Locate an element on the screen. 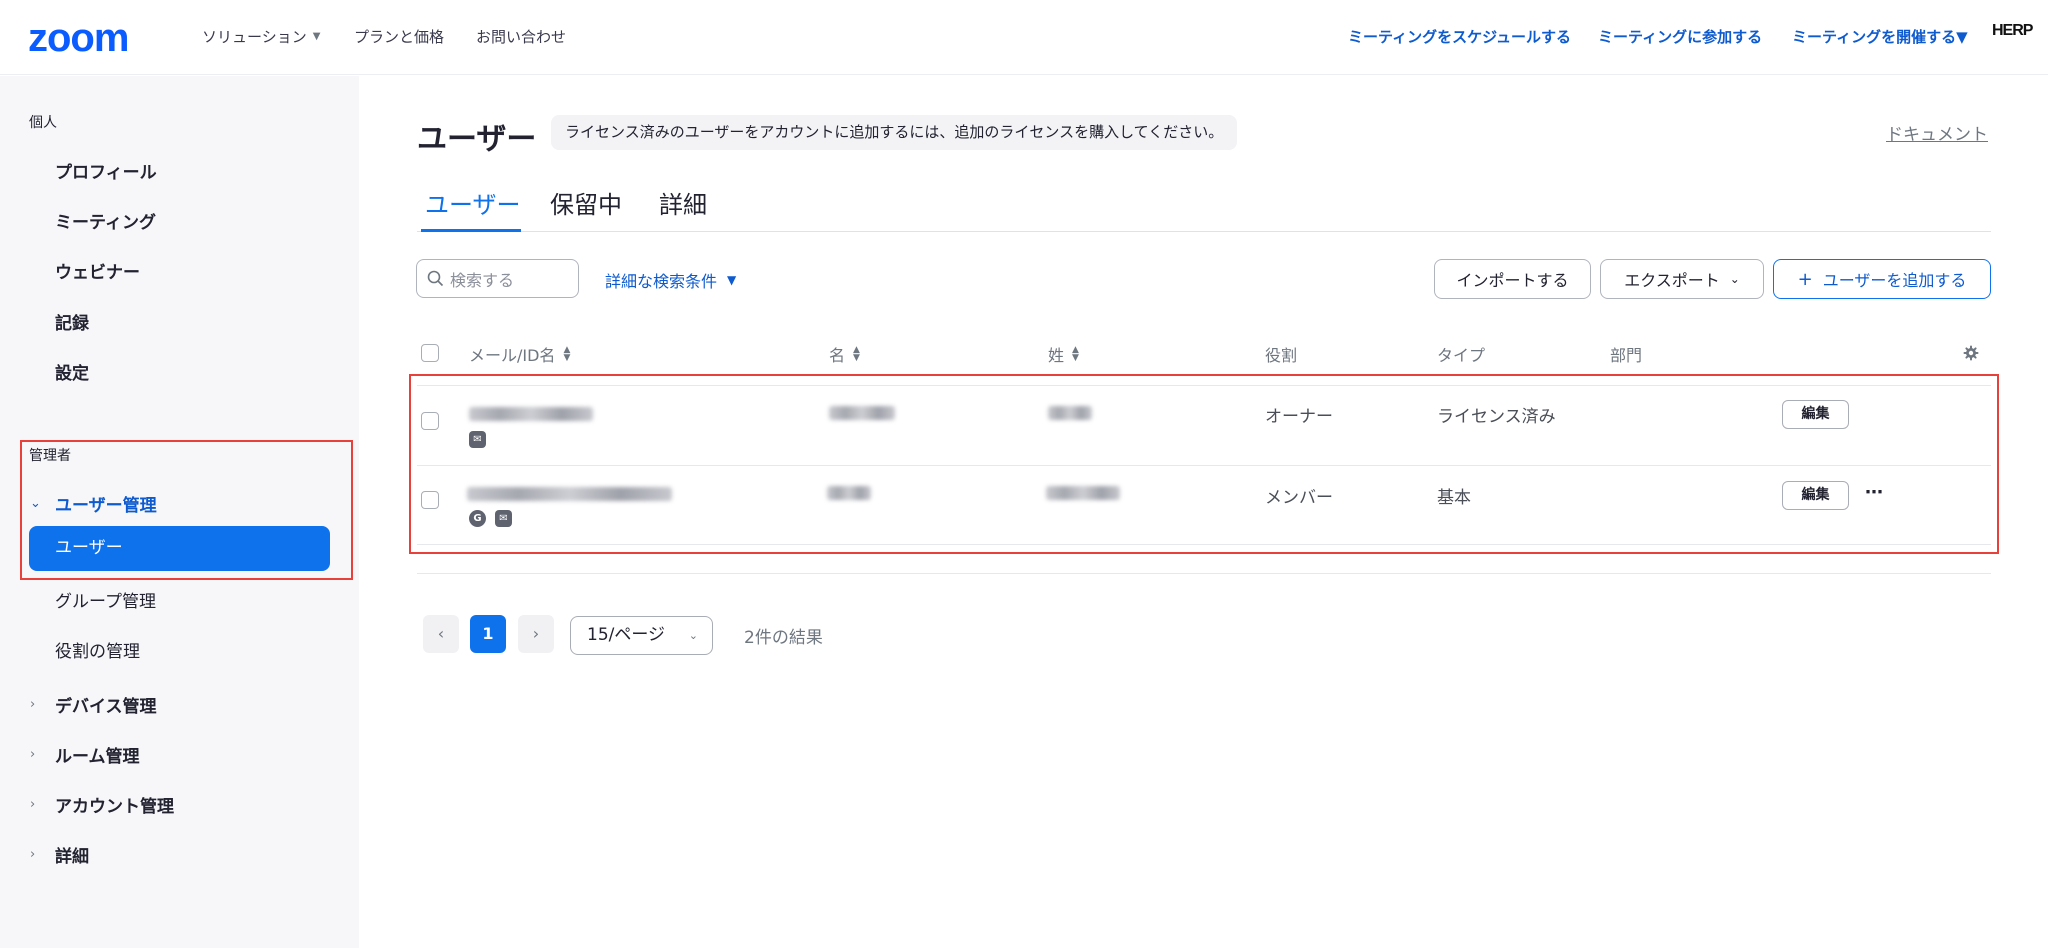 This screenshot has width=2048, height=948. host-meeting-menu: ミーティングを開催する ▼ is located at coordinates (1880, 36).